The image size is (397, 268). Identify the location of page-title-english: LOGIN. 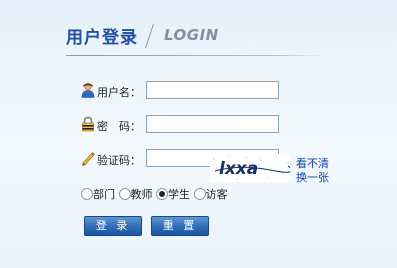
(191, 35).